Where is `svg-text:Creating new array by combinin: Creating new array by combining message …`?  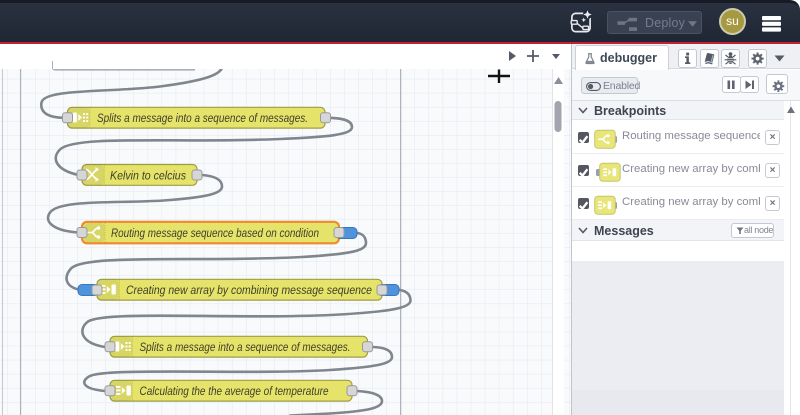 svg-text:Creating new array by combinin: Creating new array by combining message … is located at coordinates (249, 290).